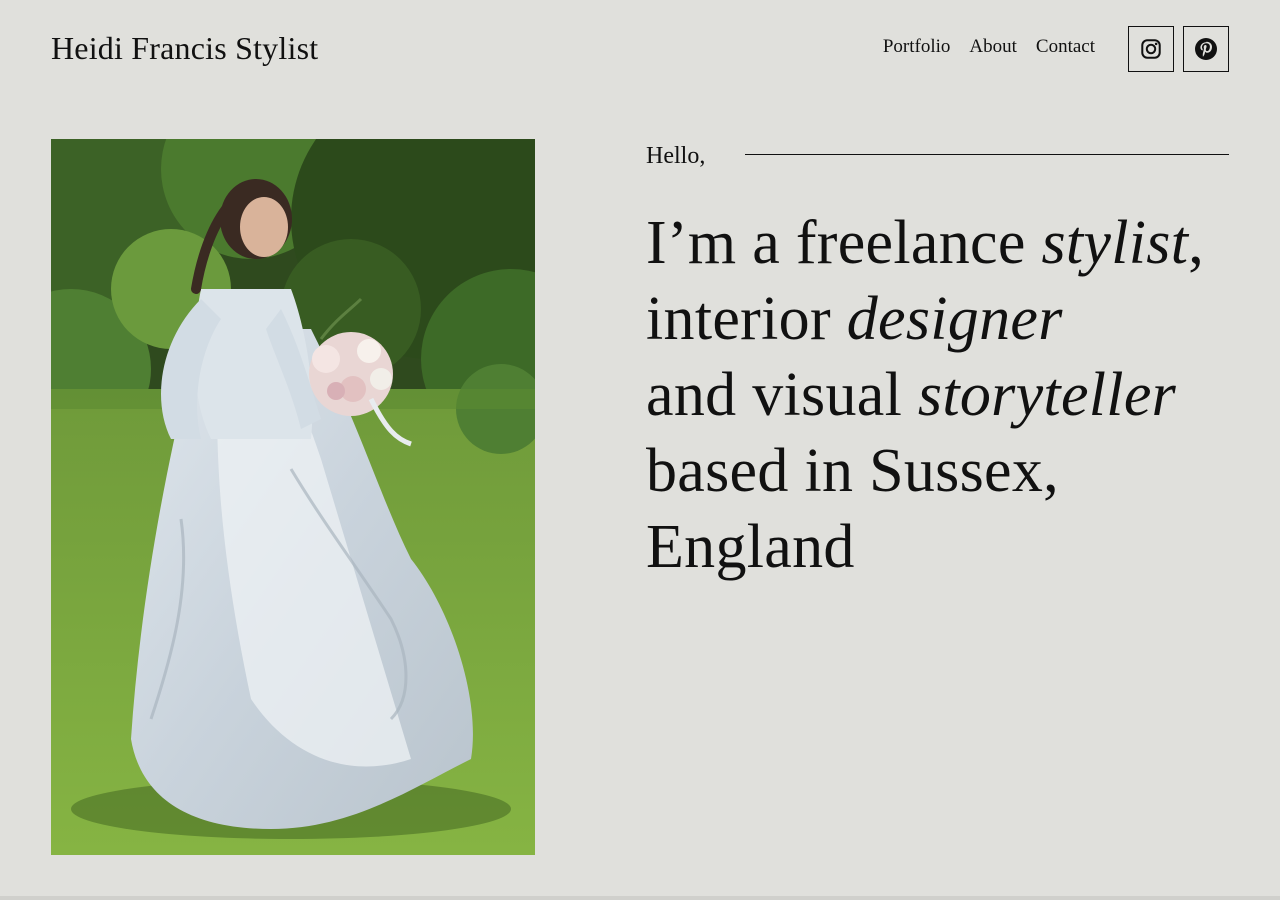 The image size is (1280, 900). Describe the element at coordinates (746, 319) in the screenshot. I see `headline-text: interior` at that location.